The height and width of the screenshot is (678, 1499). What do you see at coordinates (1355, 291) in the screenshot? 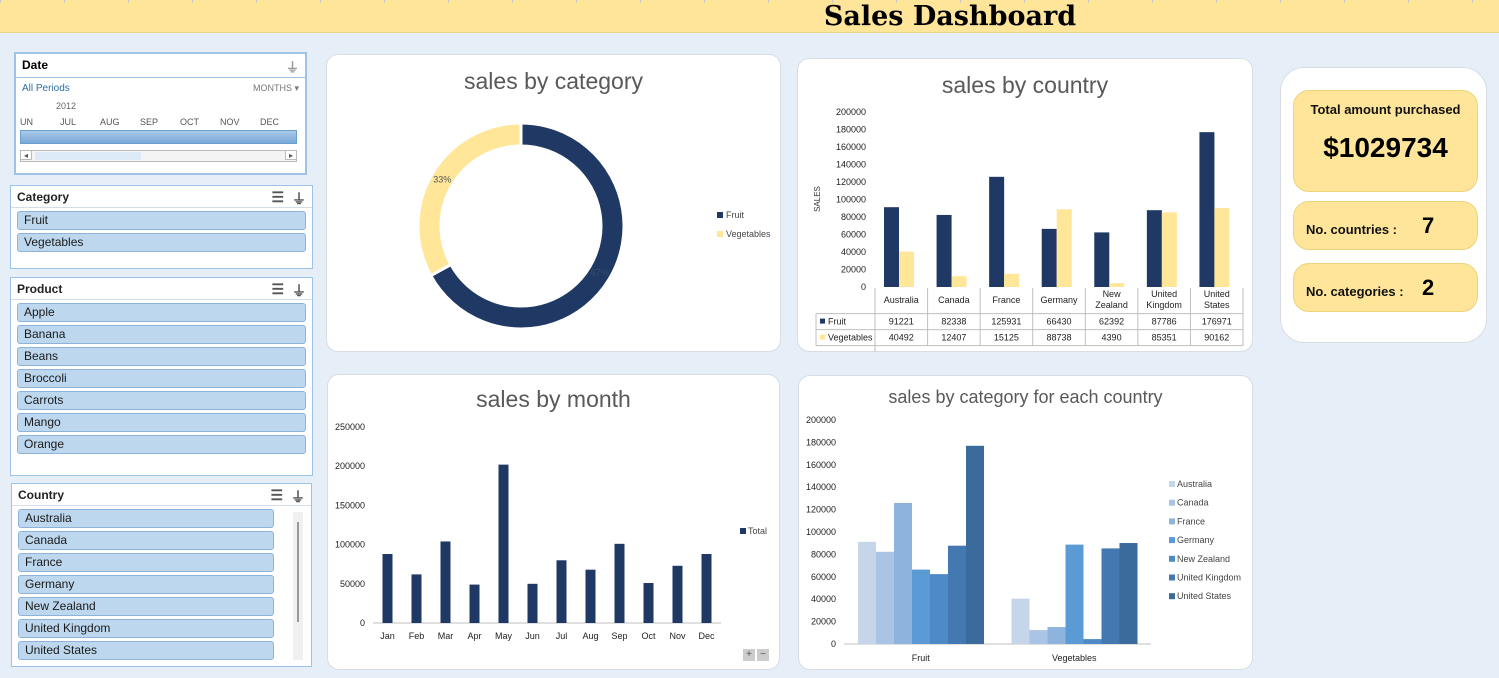
I see `kpi-label: No. categories :` at bounding box center [1355, 291].